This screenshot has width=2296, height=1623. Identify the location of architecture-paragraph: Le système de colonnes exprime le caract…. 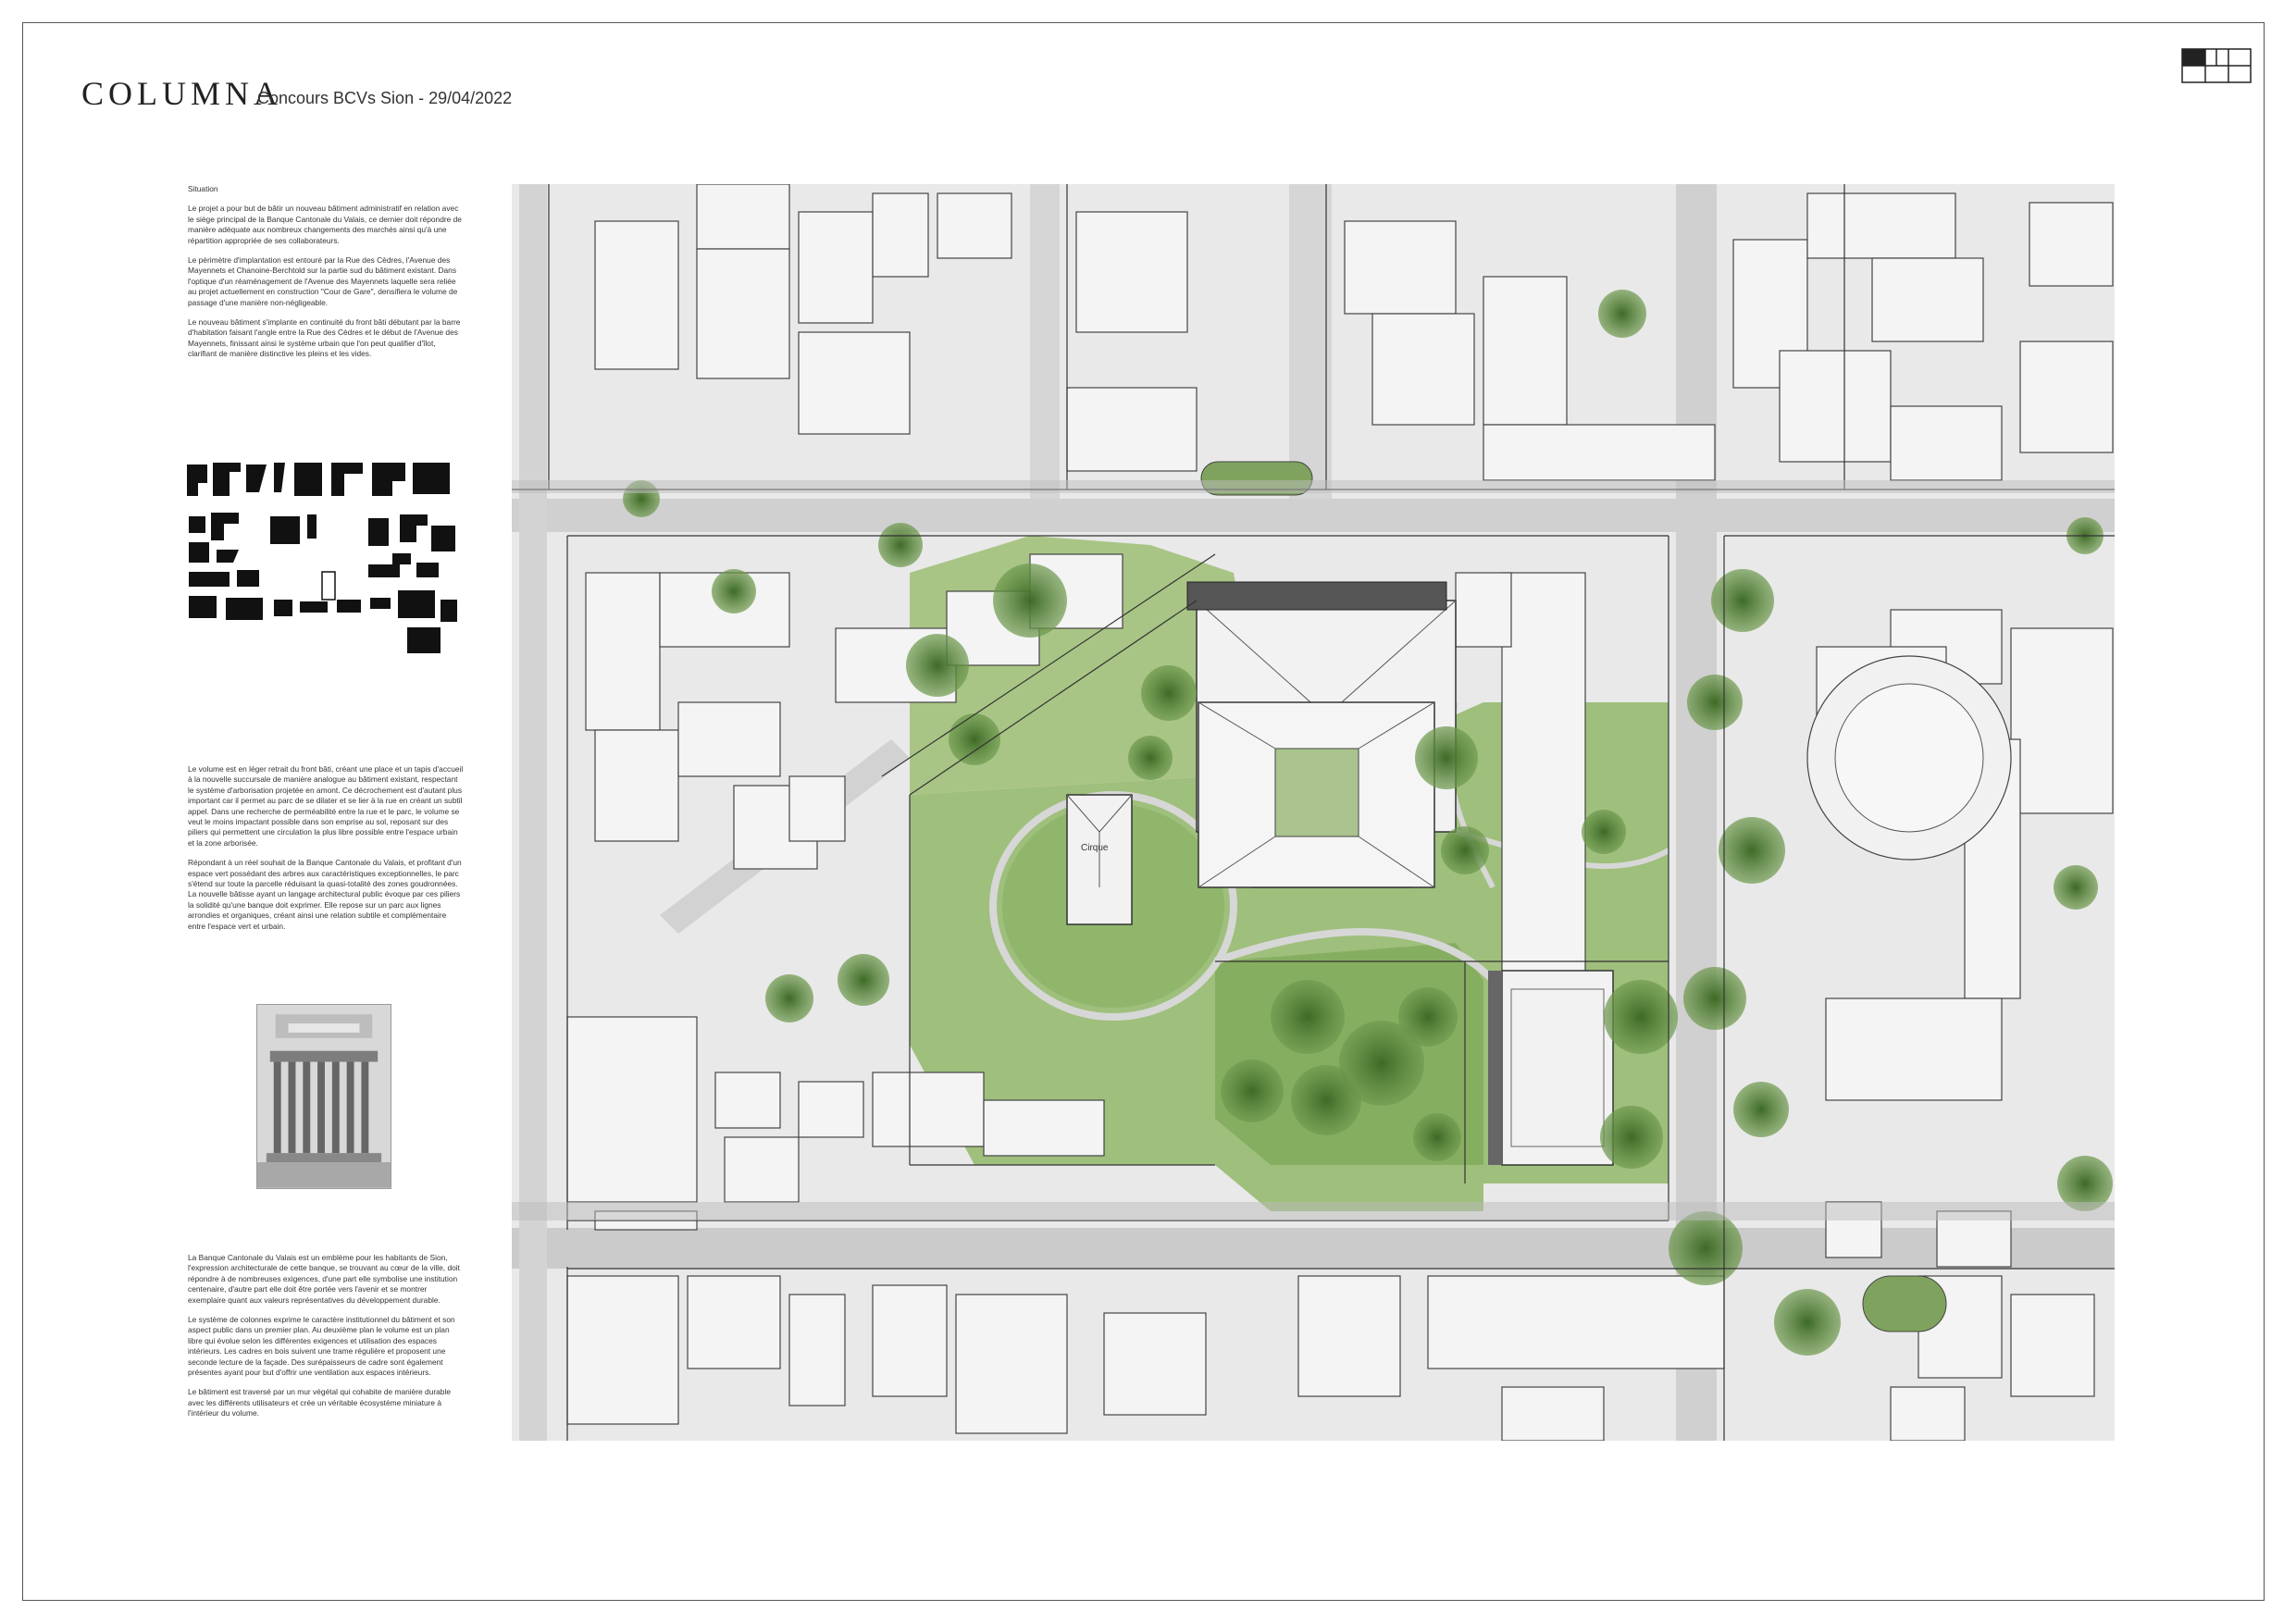
(321, 1346).